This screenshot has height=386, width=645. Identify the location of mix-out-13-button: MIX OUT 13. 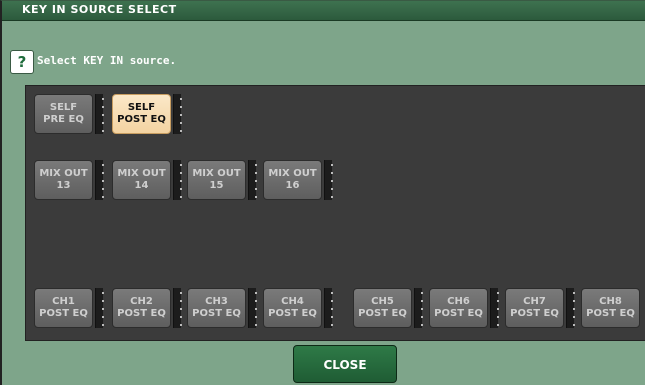
(63, 180).